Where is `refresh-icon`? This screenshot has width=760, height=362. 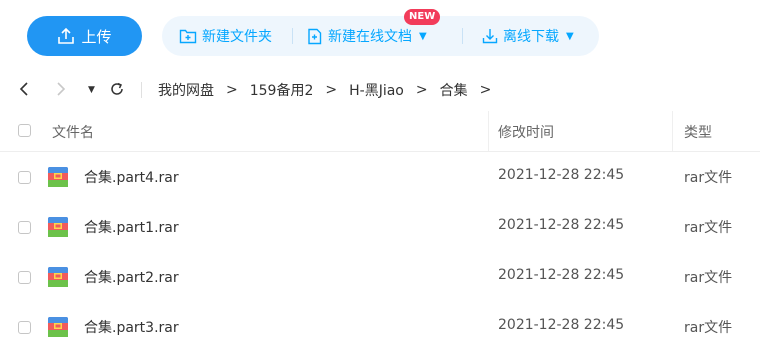
refresh-icon is located at coordinates (117, 91).